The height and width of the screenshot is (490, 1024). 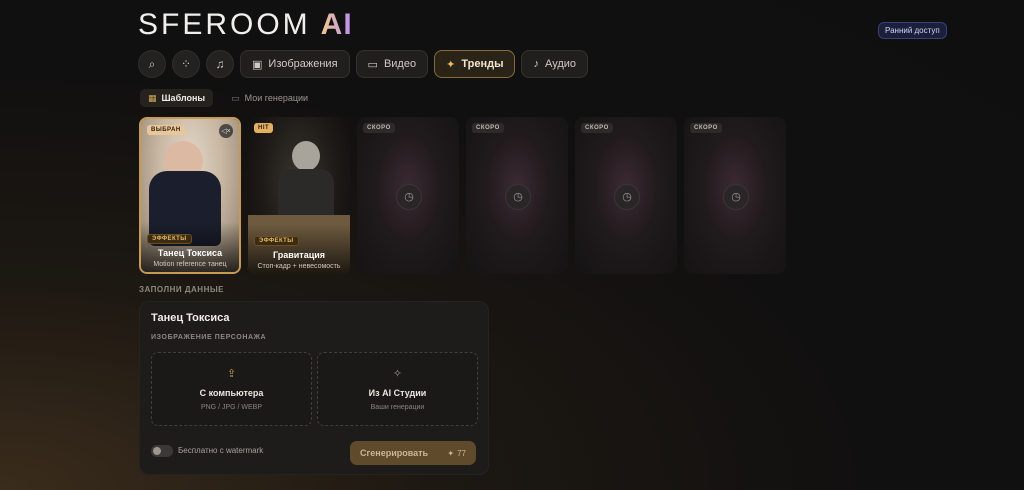 What do you see at coordinates (372, 64) in the screenshot?
I see `monitor-icon: ▭` at bounding box center [372, 64].